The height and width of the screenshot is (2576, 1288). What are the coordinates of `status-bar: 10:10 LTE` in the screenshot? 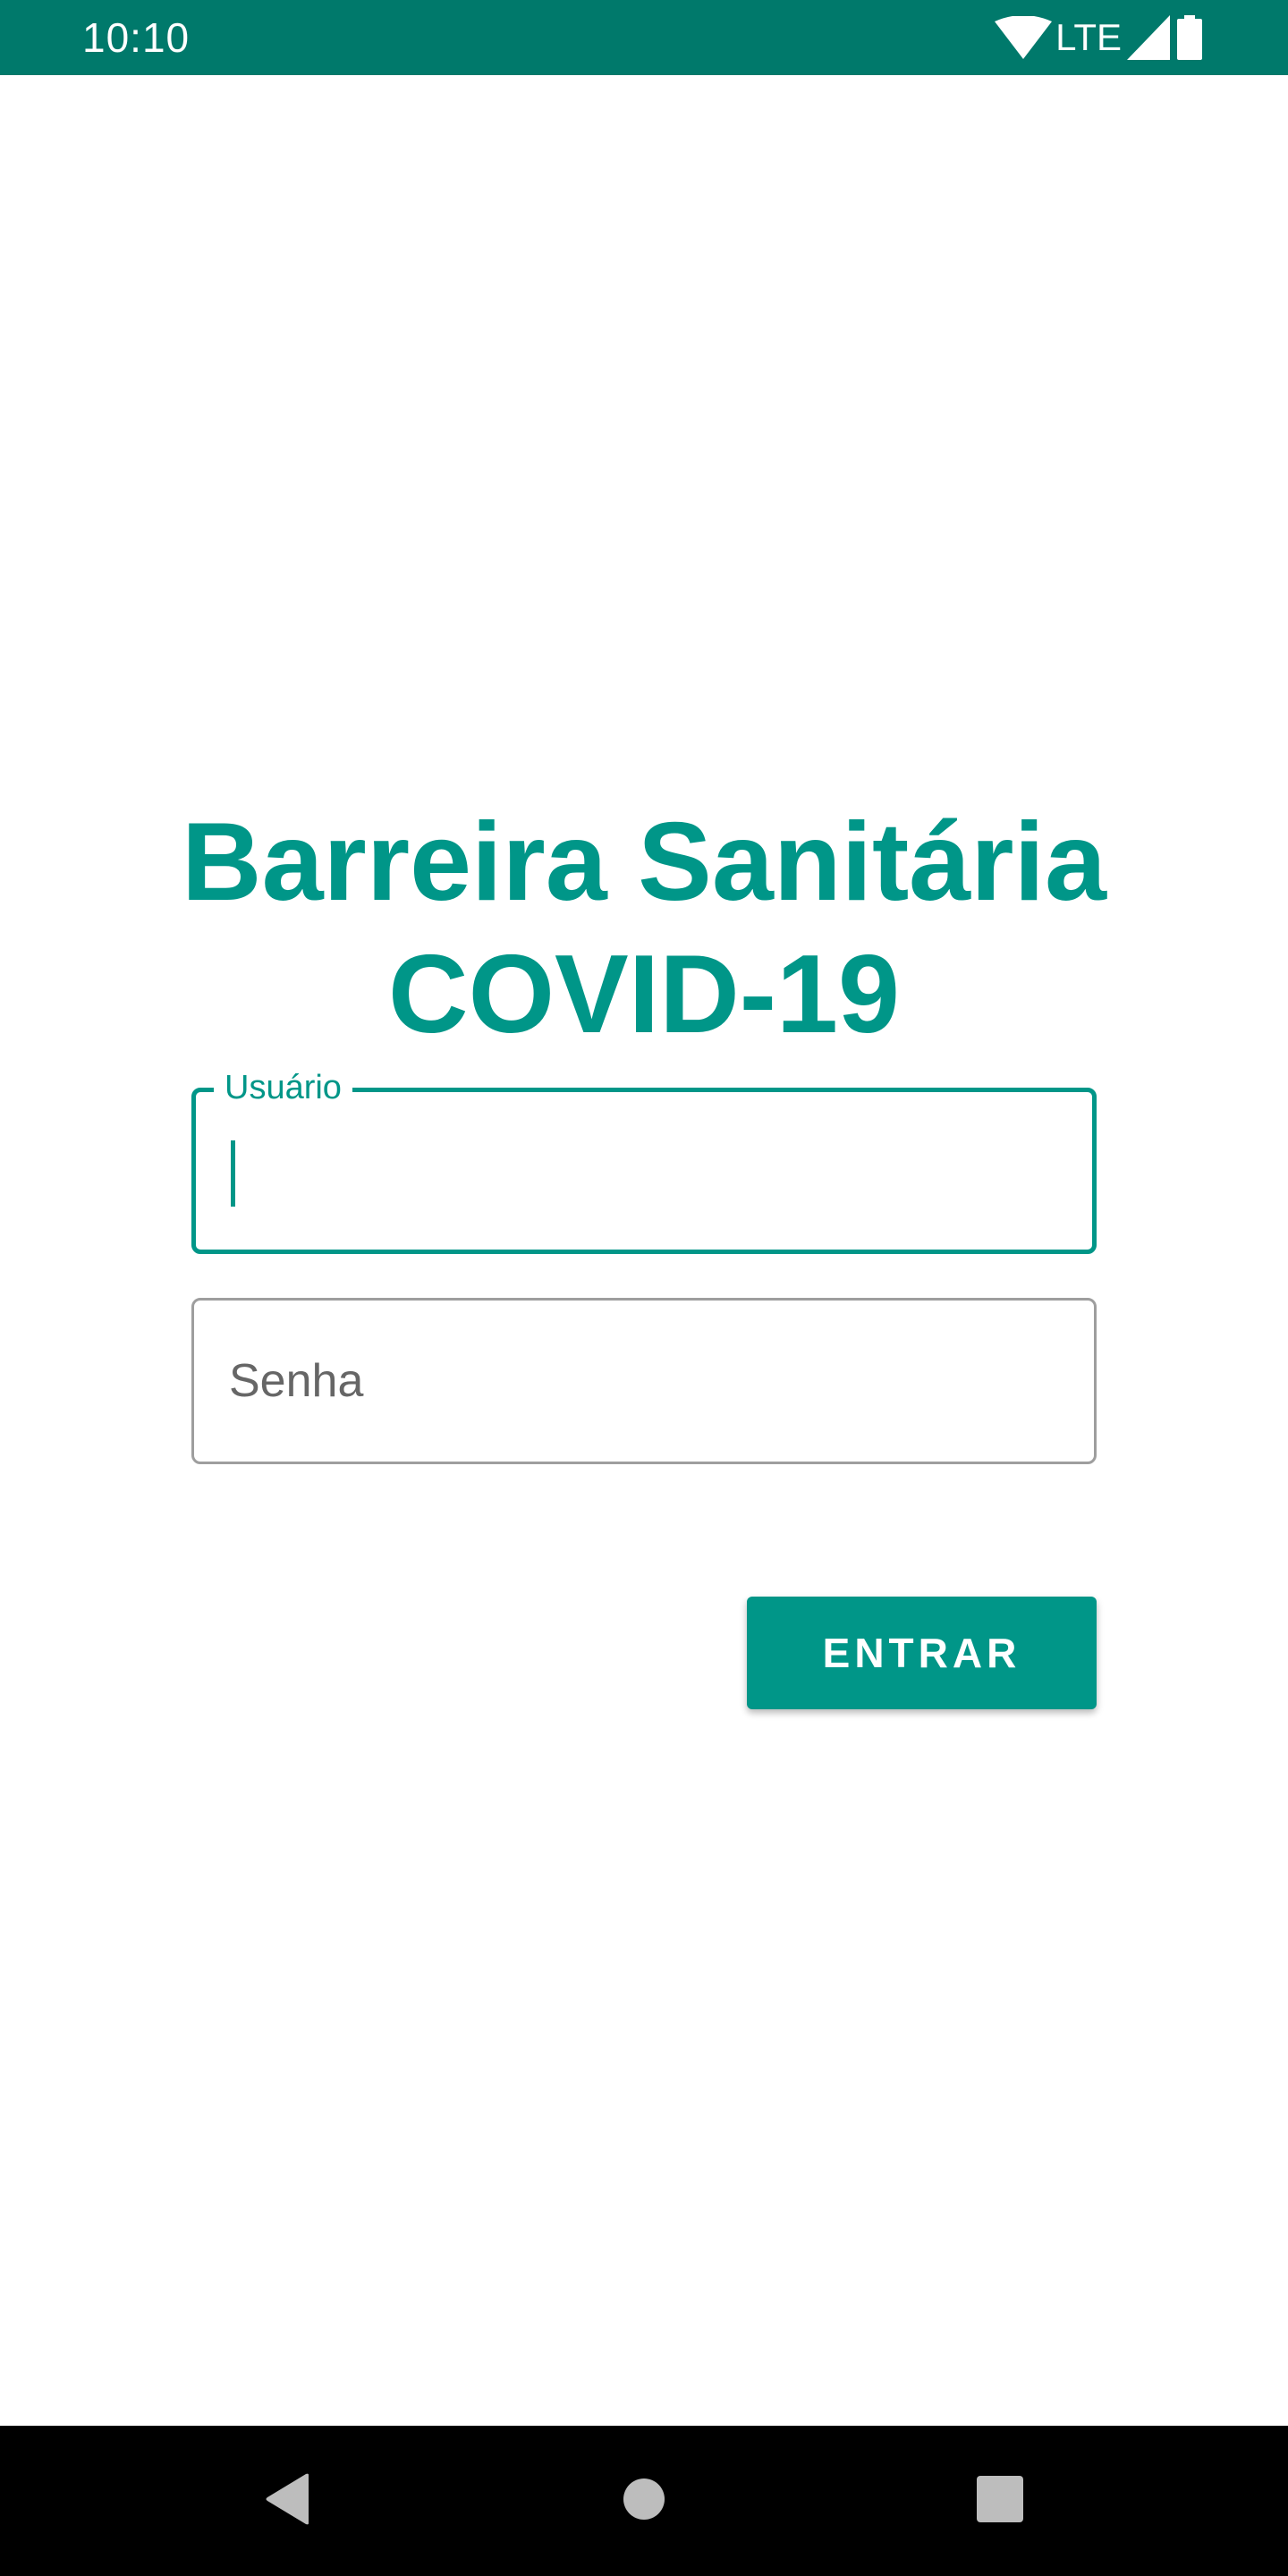 It's located at (644, 37).